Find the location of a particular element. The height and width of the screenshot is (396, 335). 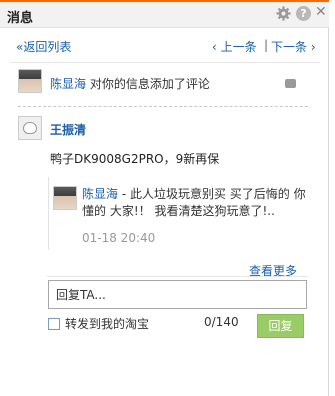

message-nav: «返回列表 ‹ 上一条 | 下一条 › is located at coordinates (164, 46).